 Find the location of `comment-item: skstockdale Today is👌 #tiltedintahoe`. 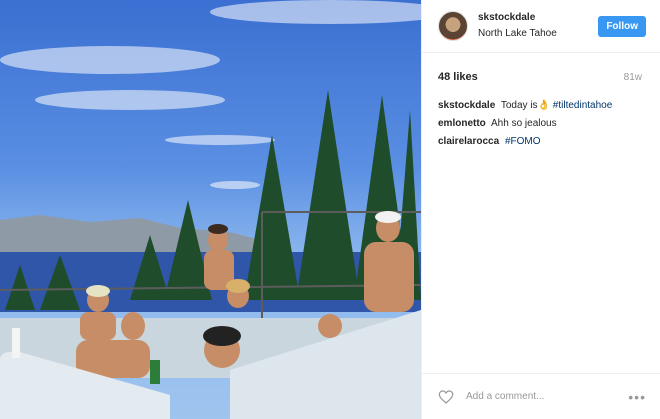

comment-item: skstockdale Today is👌 #tiltedintahoe is located at coordinates (541, 106).